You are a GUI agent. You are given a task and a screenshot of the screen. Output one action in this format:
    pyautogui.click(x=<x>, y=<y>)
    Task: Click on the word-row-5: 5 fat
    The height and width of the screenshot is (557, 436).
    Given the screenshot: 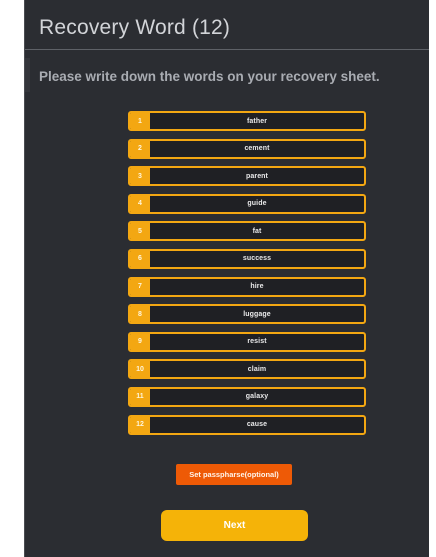 What is the action you would take?
    pyautogui.click(x=247, y=231)
    